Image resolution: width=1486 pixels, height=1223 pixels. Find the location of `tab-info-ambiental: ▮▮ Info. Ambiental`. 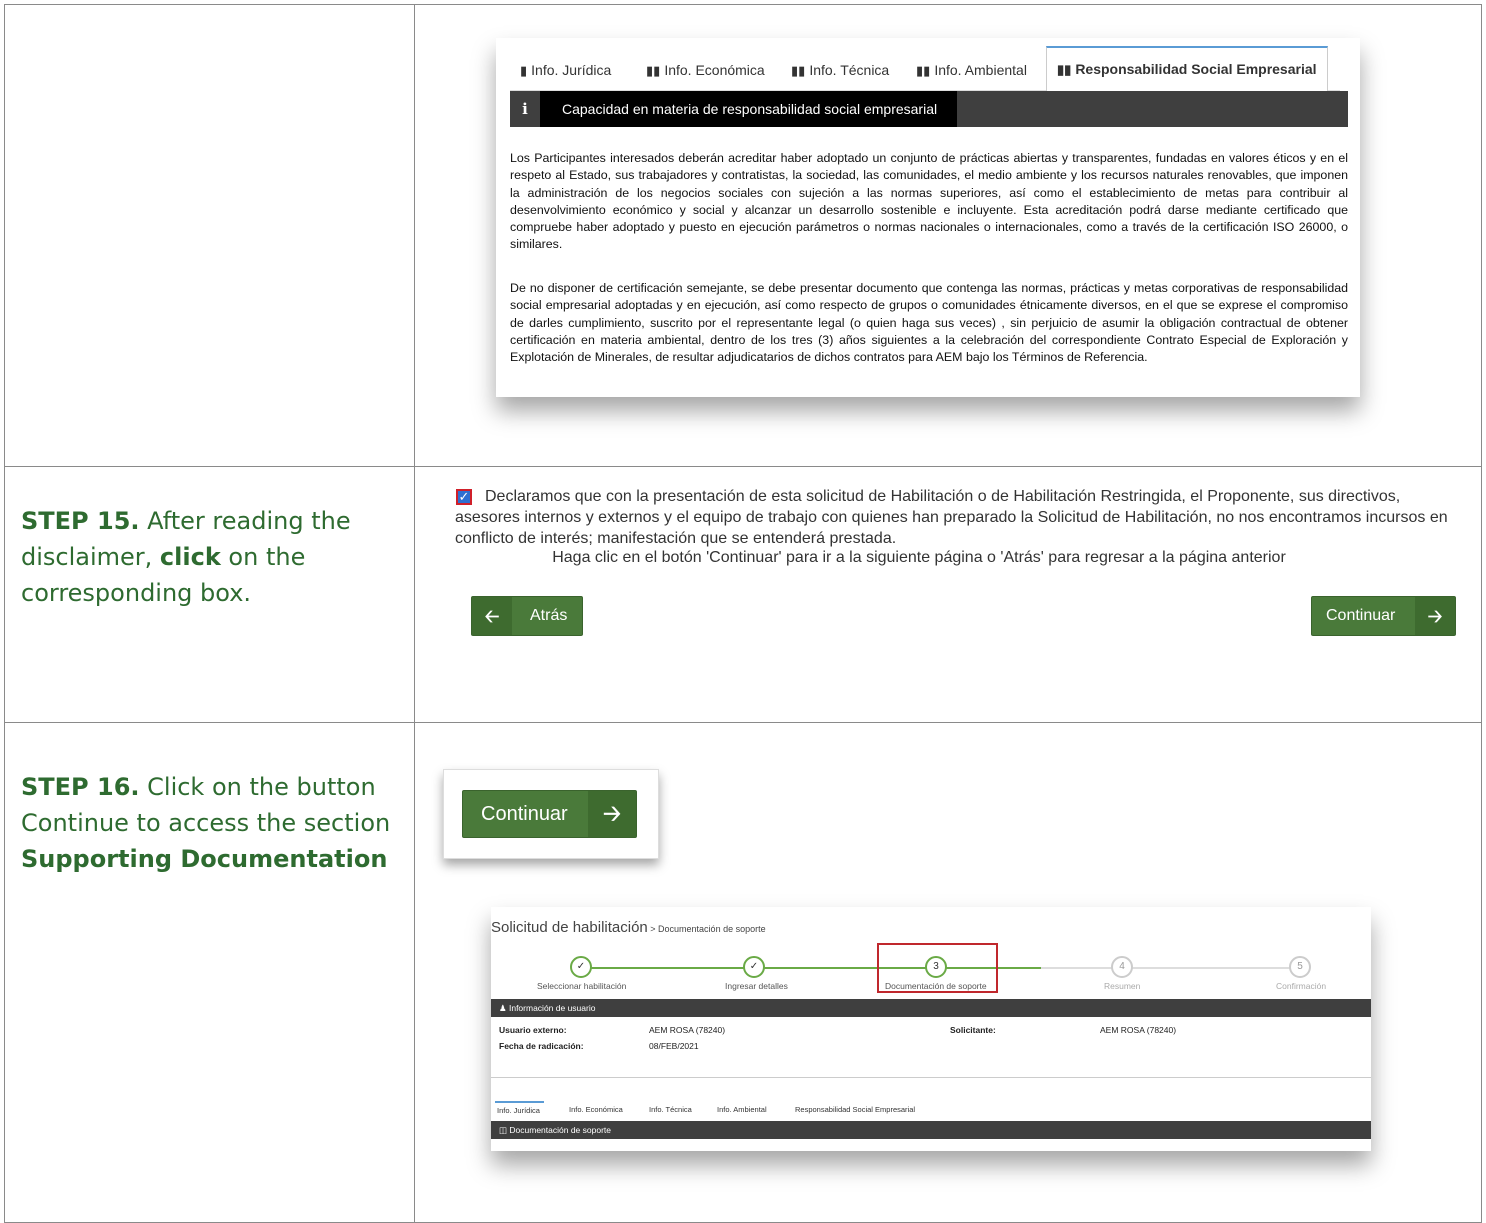

tab-info-ambiental: ▮▮ Info. Ambiental is located at coordinates (971, 70).